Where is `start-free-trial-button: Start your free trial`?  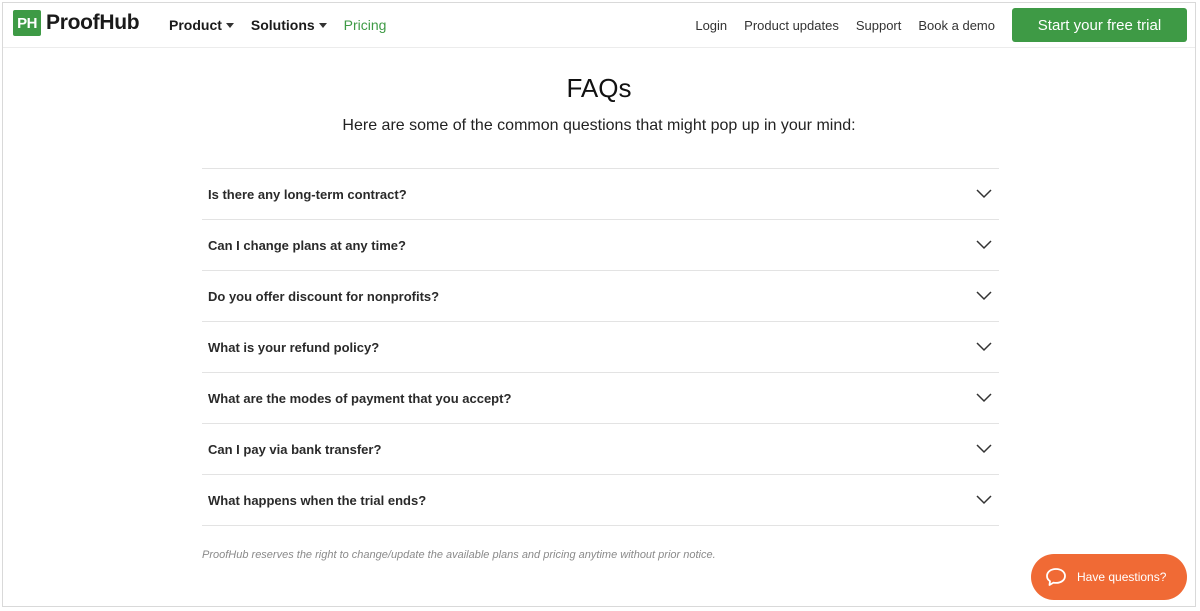 start-free-trial-button: Start your free trial is located at coordinates (1099, 25).